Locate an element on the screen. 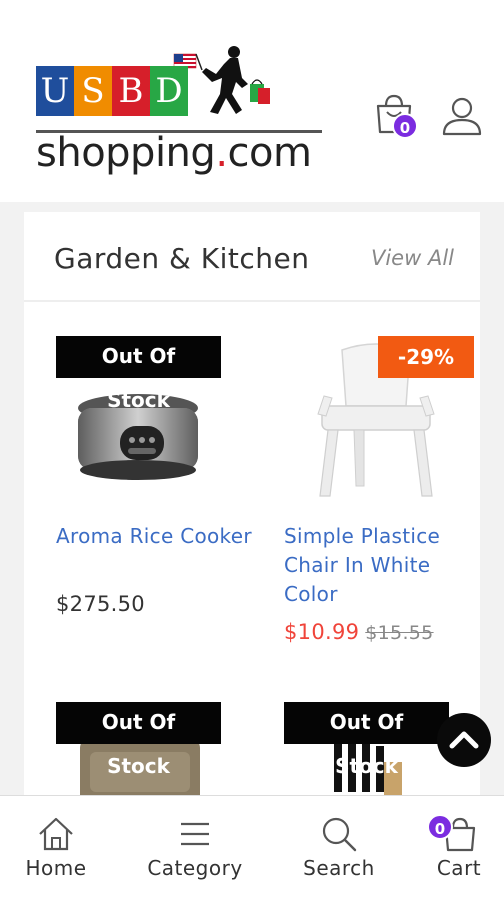  site-logo: U S B D shopping.com is located at coordinates (181, 114).